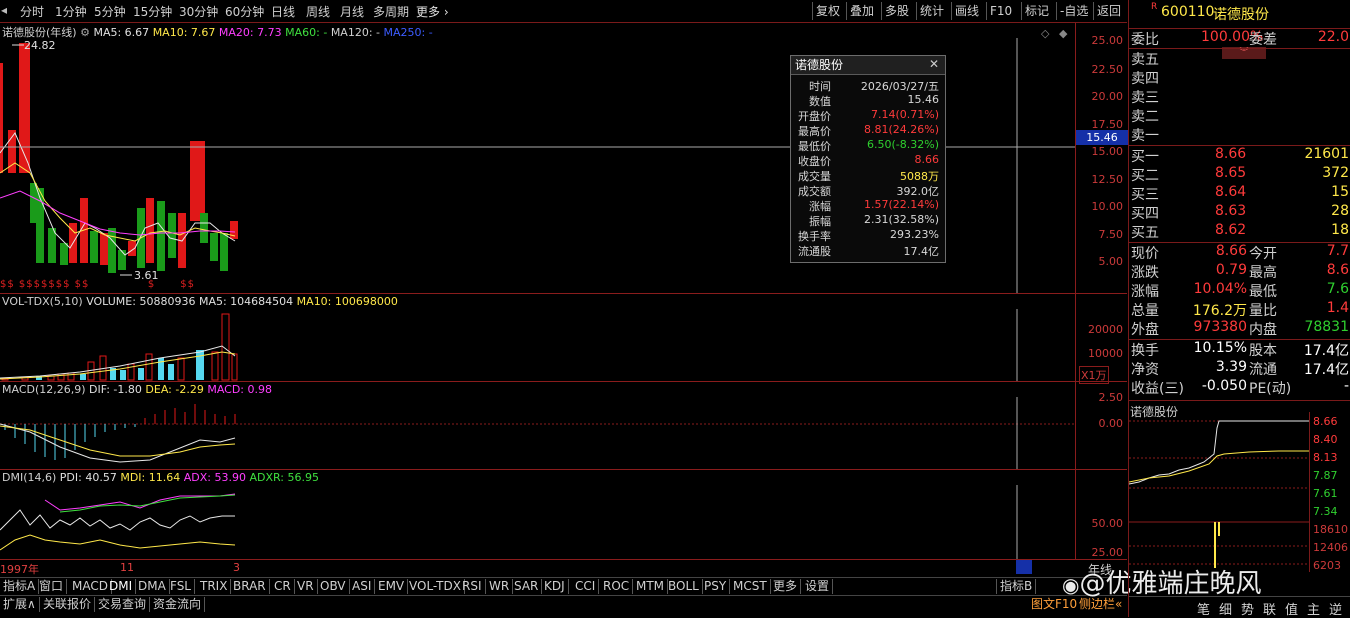 This screenshot has width=1350, height=618. I want to click on mark-button: 标记, so click(1036, 11).